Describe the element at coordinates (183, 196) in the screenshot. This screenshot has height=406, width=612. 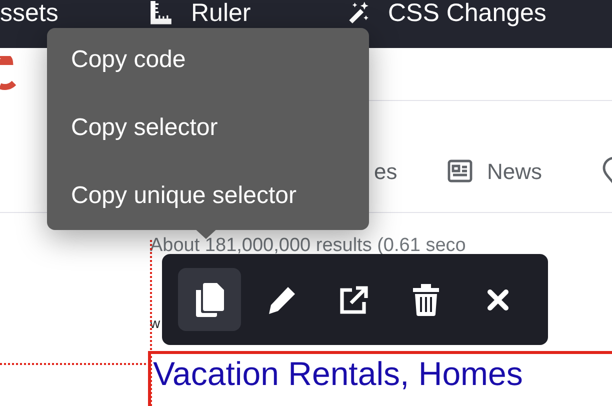
I see `menu-item: Copy unique selector` at that location.